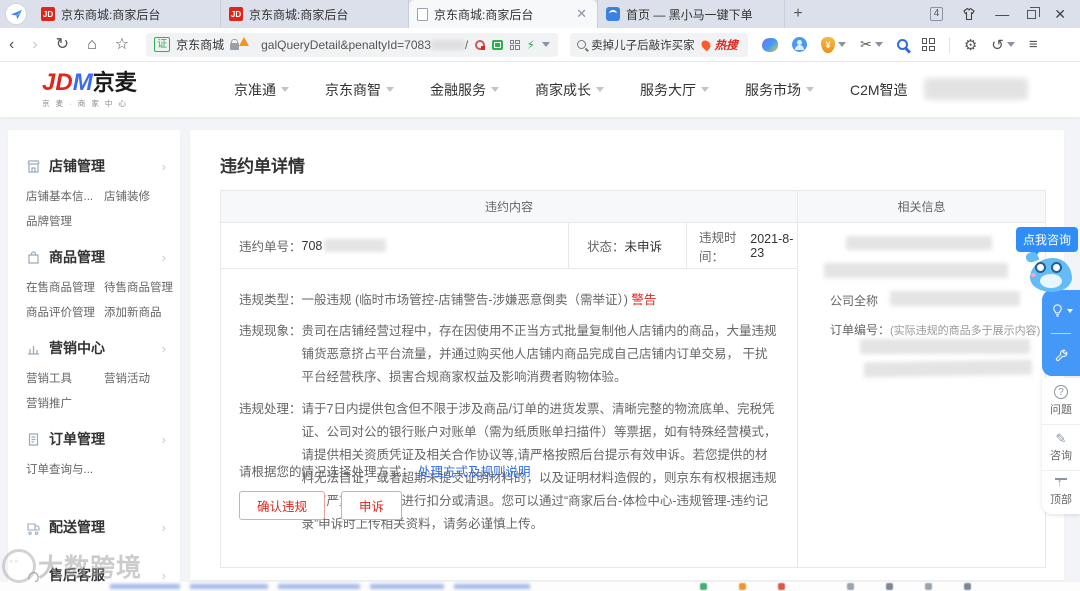  I want to click on back-to-top-button: 顶部, so click(1061, 492).